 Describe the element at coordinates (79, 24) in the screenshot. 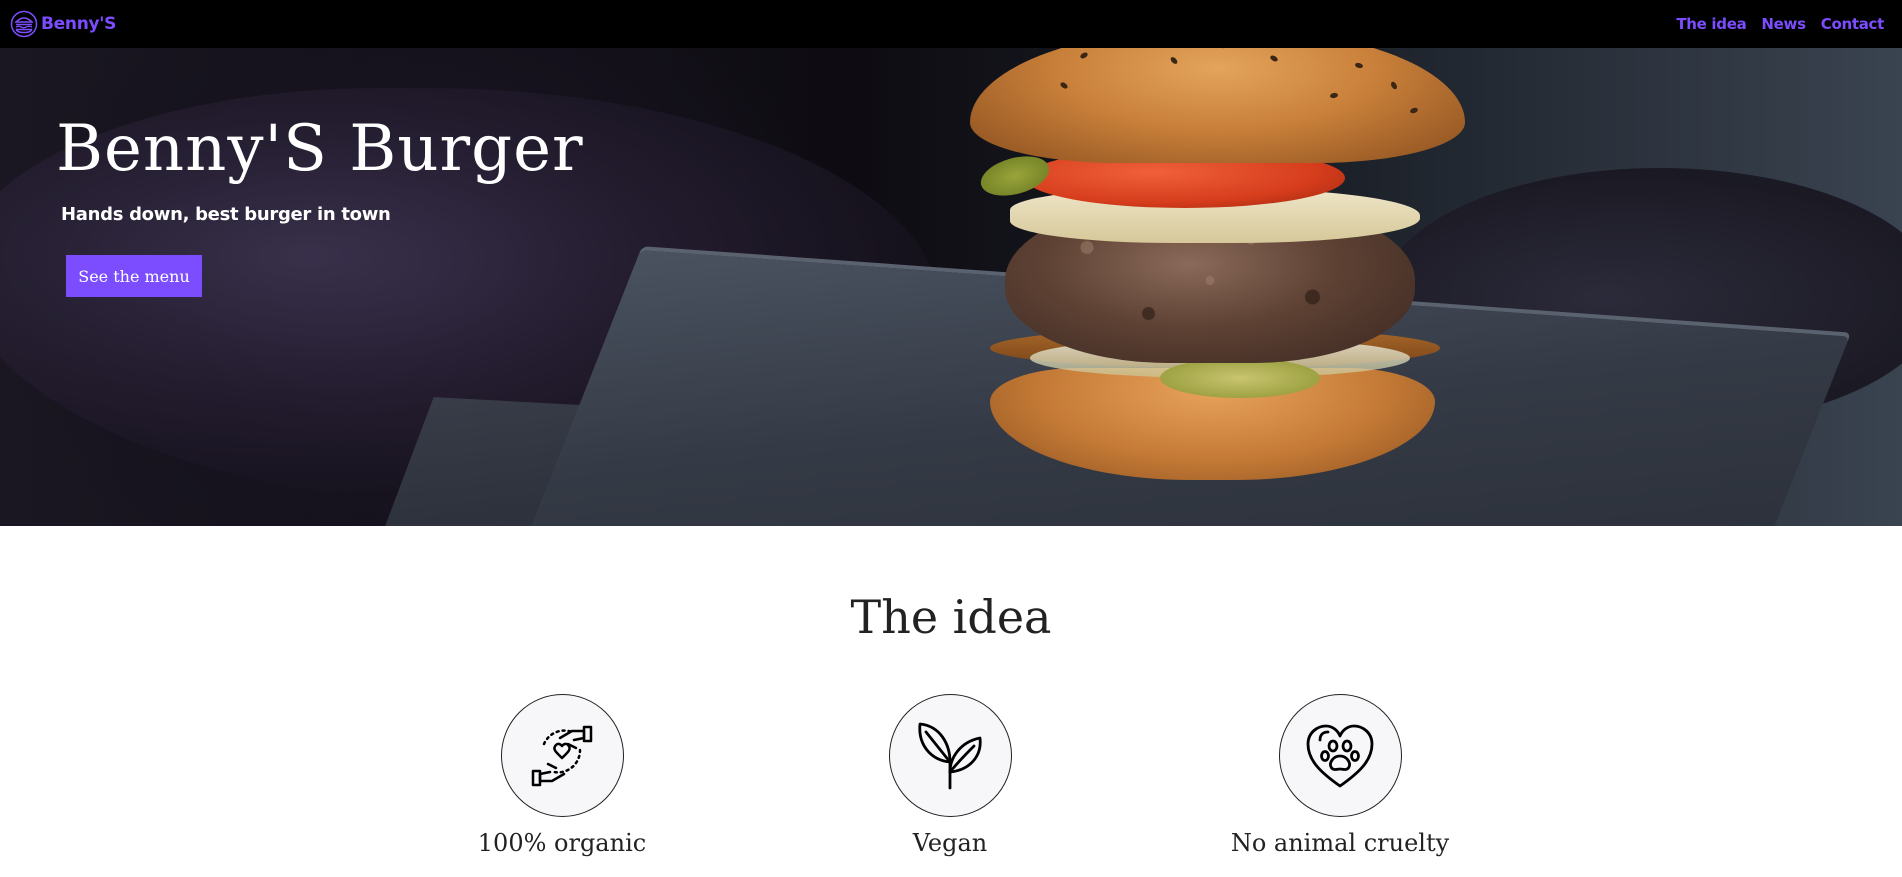

I see `brand-name: Benny'S` at that location.